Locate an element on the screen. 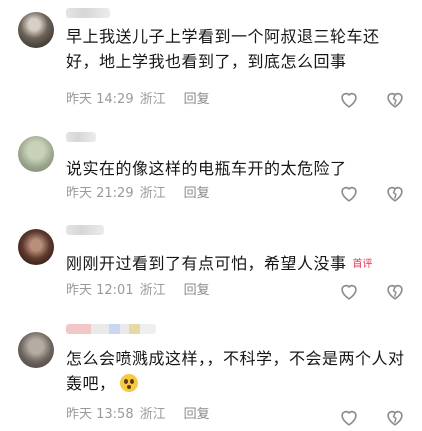  comment-time: 昨天 12:01 is located at coordinates (100, 290).